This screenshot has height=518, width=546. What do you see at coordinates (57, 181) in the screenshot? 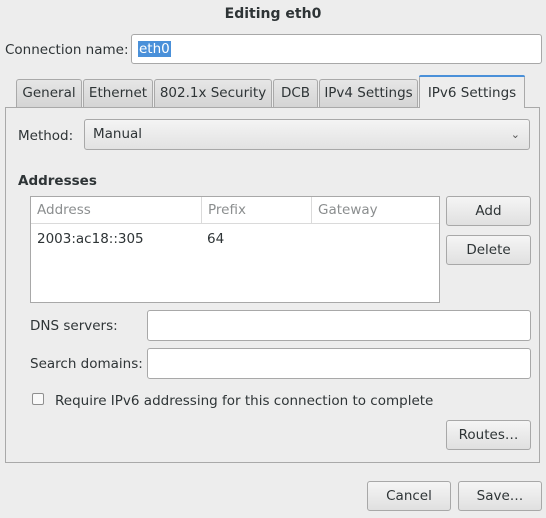
I see `addresses-heading: Addresses` at bounding box center [57, 181].